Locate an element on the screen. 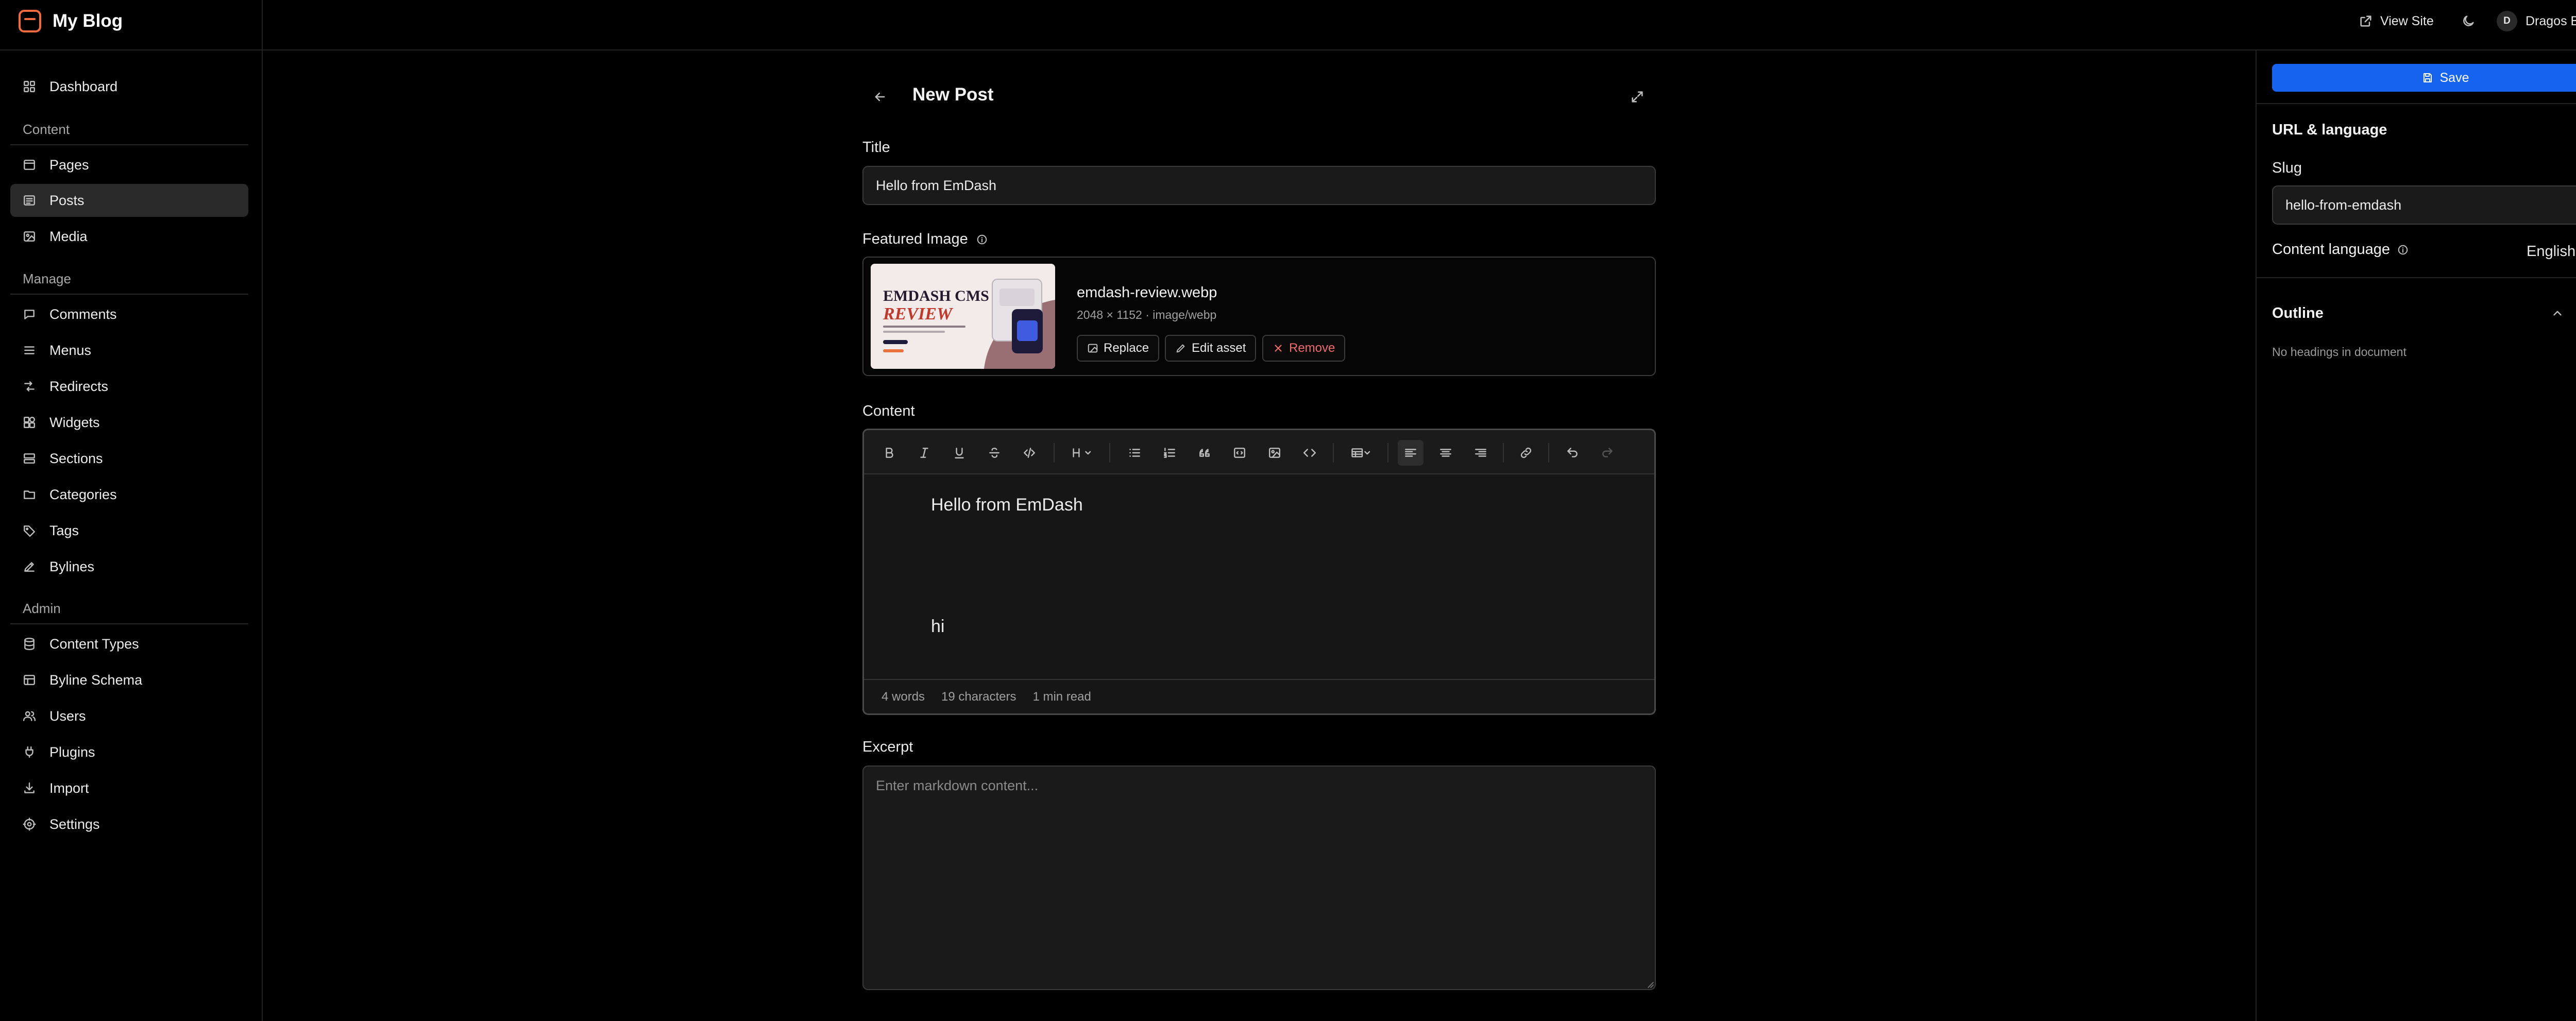 The image size is (2576, 1021). outline-collapse-button is located at coordinates (2557, 313).